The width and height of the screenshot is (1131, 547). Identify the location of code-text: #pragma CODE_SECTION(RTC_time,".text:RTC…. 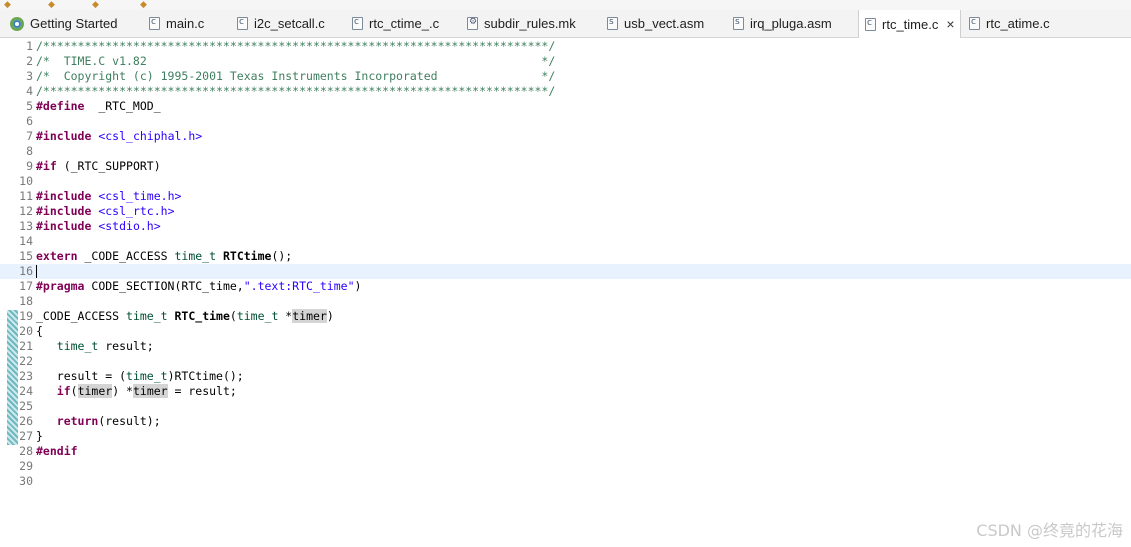
(198, 286).